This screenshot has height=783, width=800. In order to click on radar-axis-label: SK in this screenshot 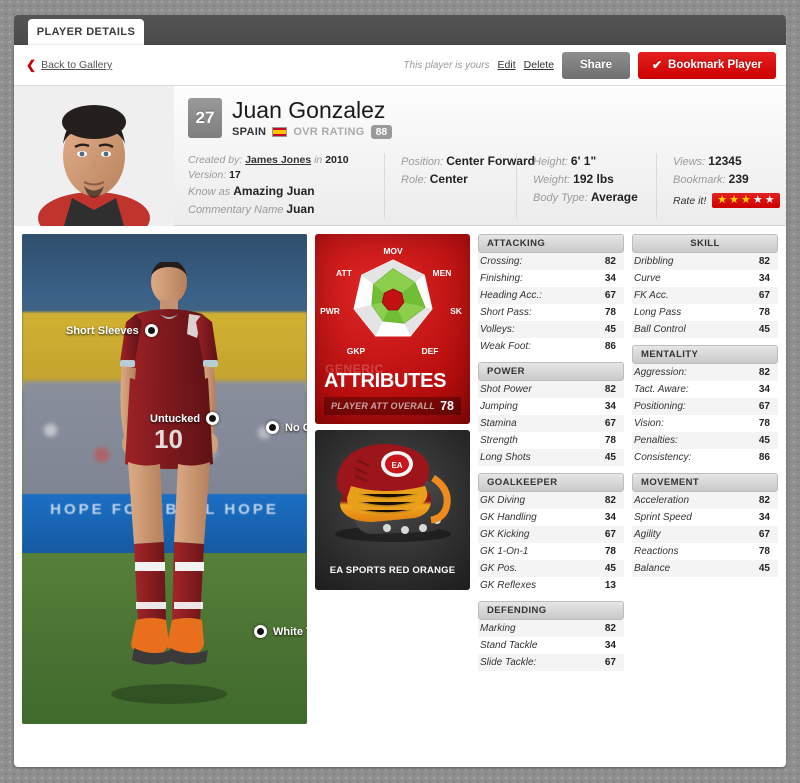, I will do `click(456, 311)`.